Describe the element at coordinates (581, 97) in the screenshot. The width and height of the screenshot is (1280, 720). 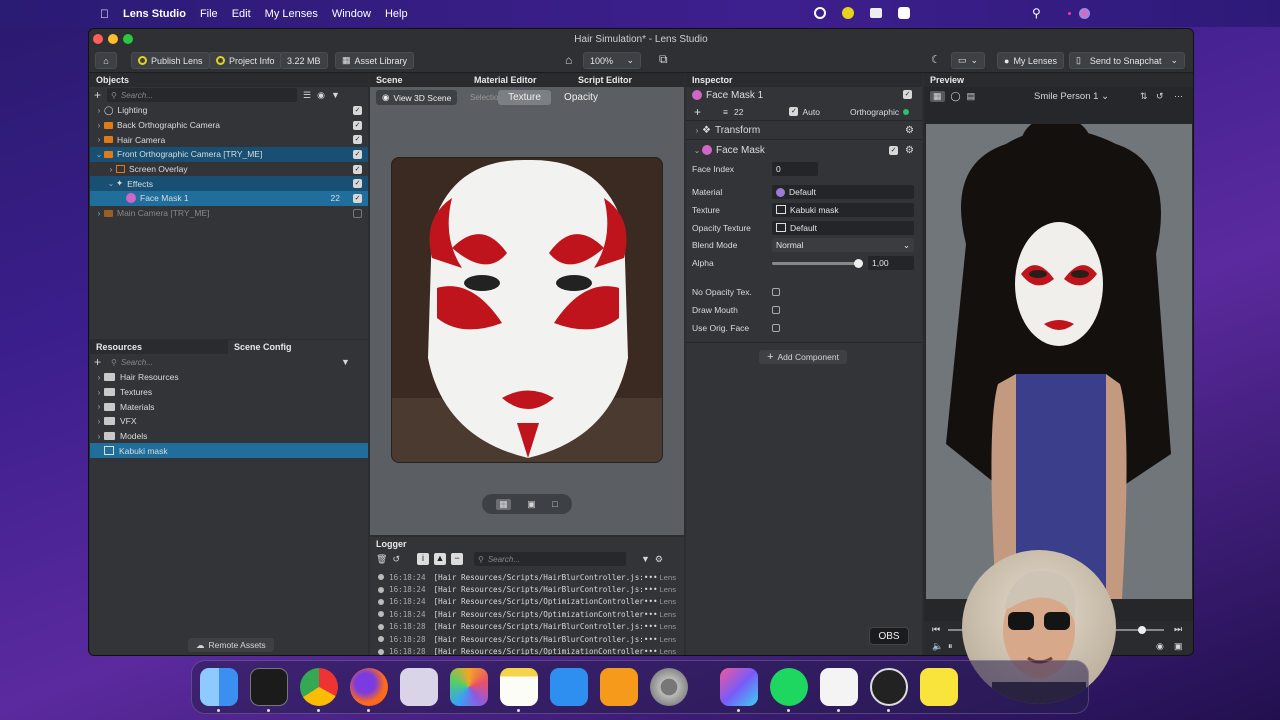
I see `opacity-toggle: Opacity` at that location.